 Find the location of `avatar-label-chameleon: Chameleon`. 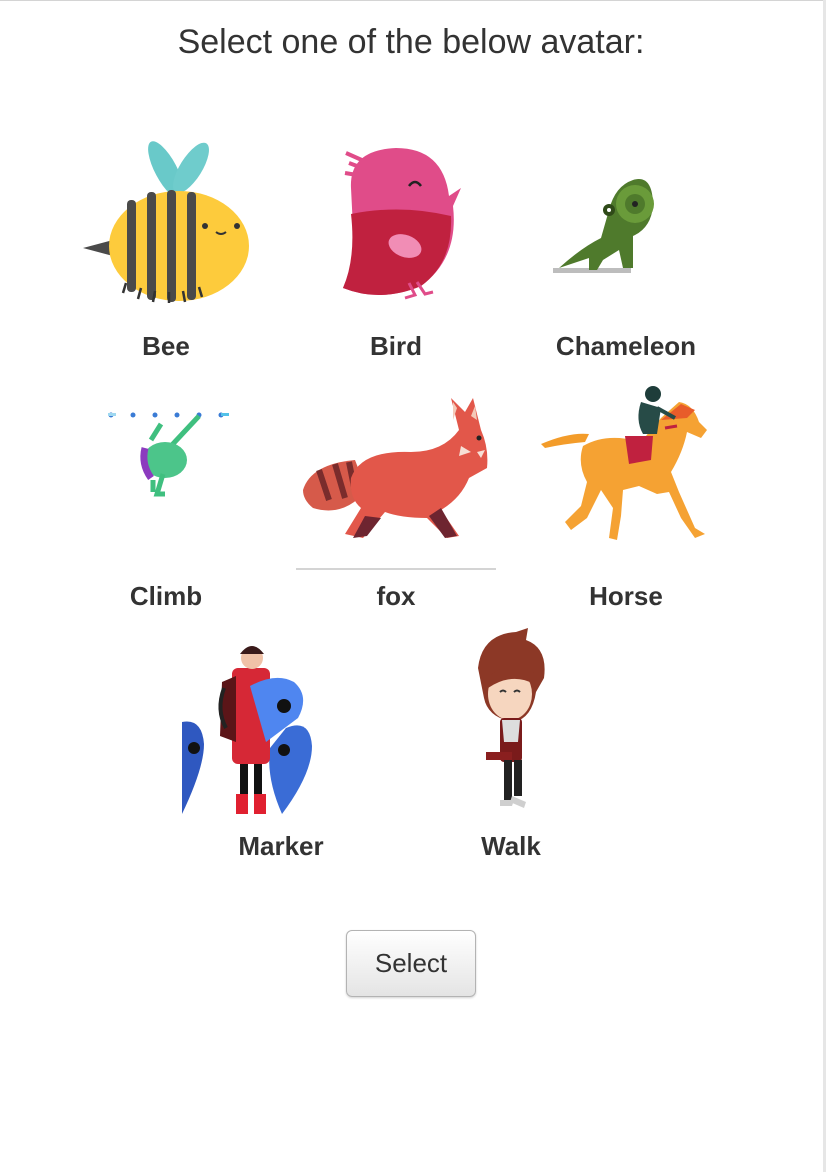

avatar-label-chameleon: Chameleon is located at coordinates (626, 346).